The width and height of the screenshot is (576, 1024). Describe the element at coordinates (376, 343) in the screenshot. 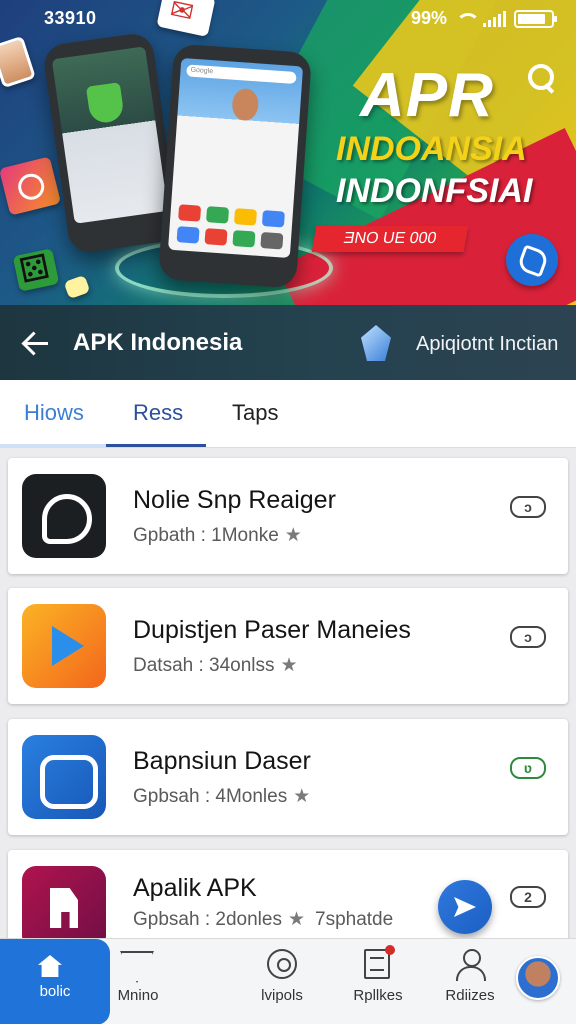

I see `gem-icon` at that location.